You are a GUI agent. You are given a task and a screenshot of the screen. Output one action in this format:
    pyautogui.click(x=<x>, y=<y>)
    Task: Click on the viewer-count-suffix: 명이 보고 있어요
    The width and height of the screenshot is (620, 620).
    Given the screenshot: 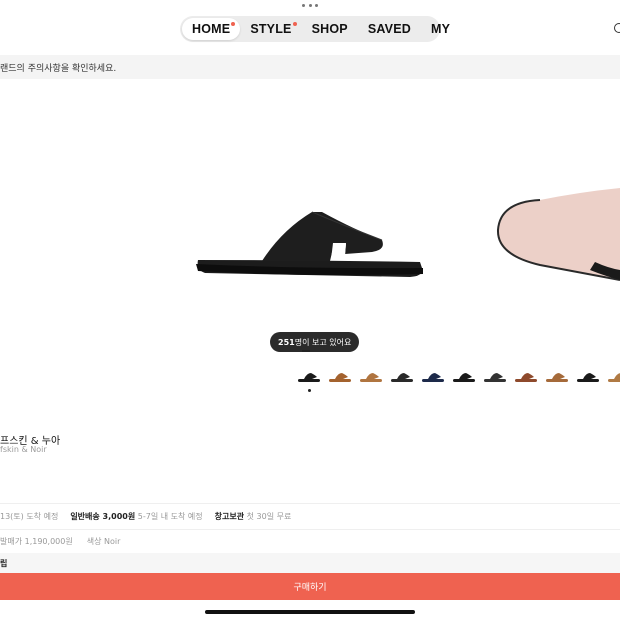 What is the action you would take?
    pyautogui.click(x=323, y=342)
    